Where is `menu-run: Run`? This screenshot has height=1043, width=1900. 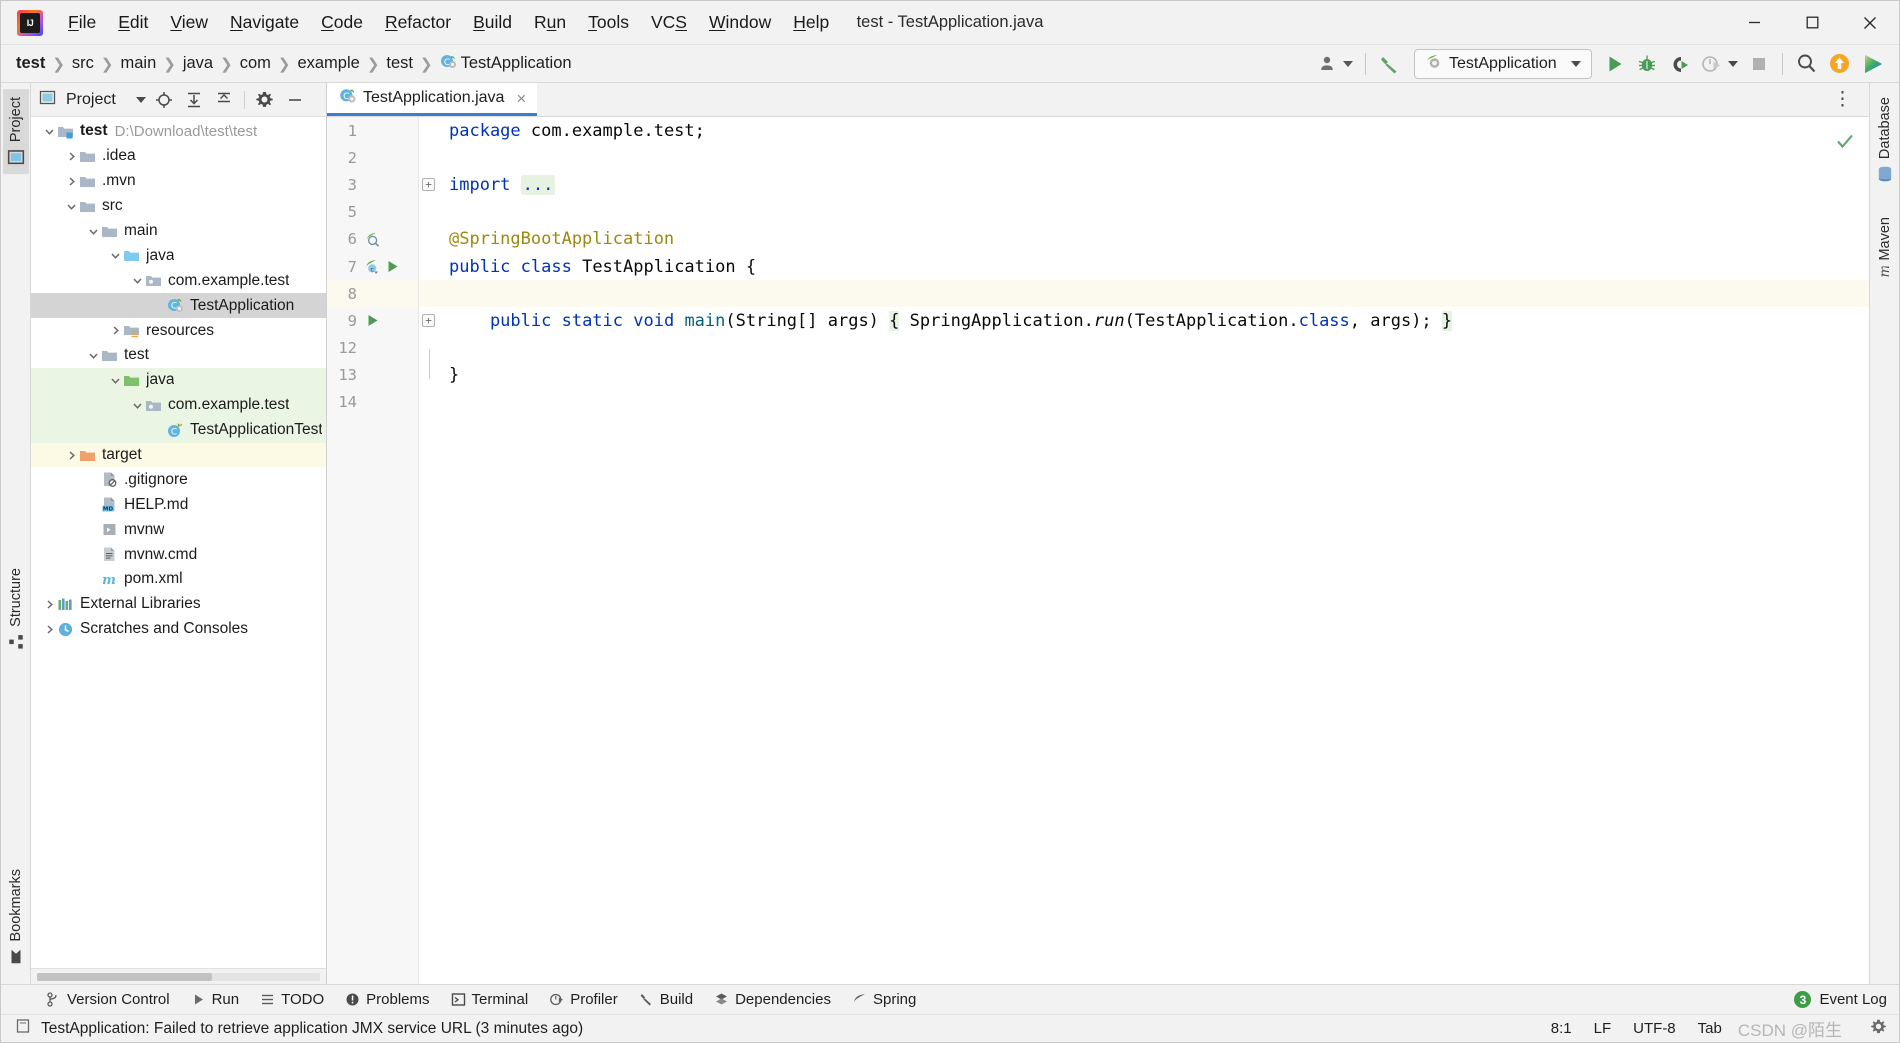
menu-run: Run is located at coordinates (550, 22).